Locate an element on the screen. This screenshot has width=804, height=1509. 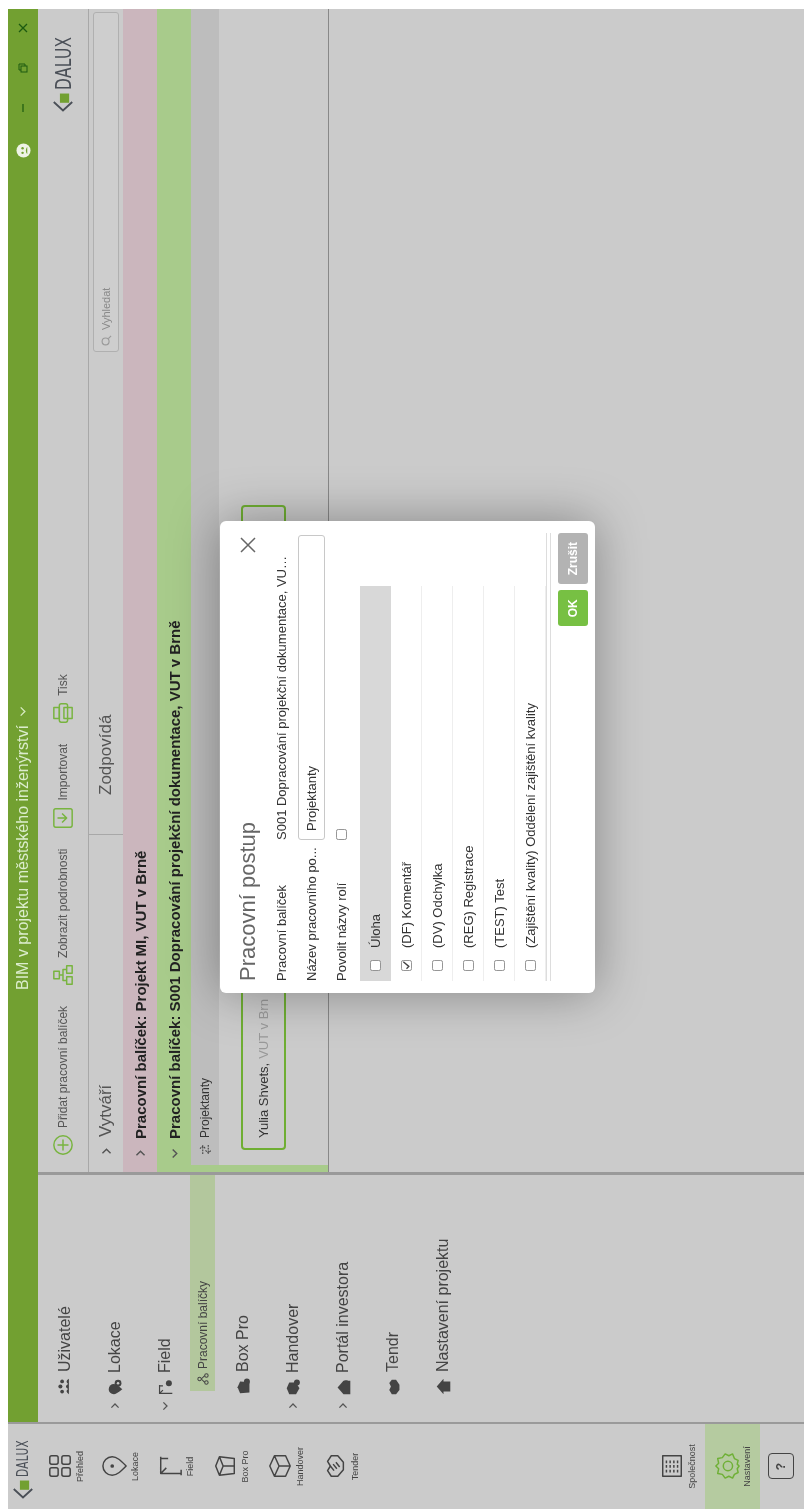
window-title: BIM v projektu městského inženýrství is located at coordinates (23, 857).